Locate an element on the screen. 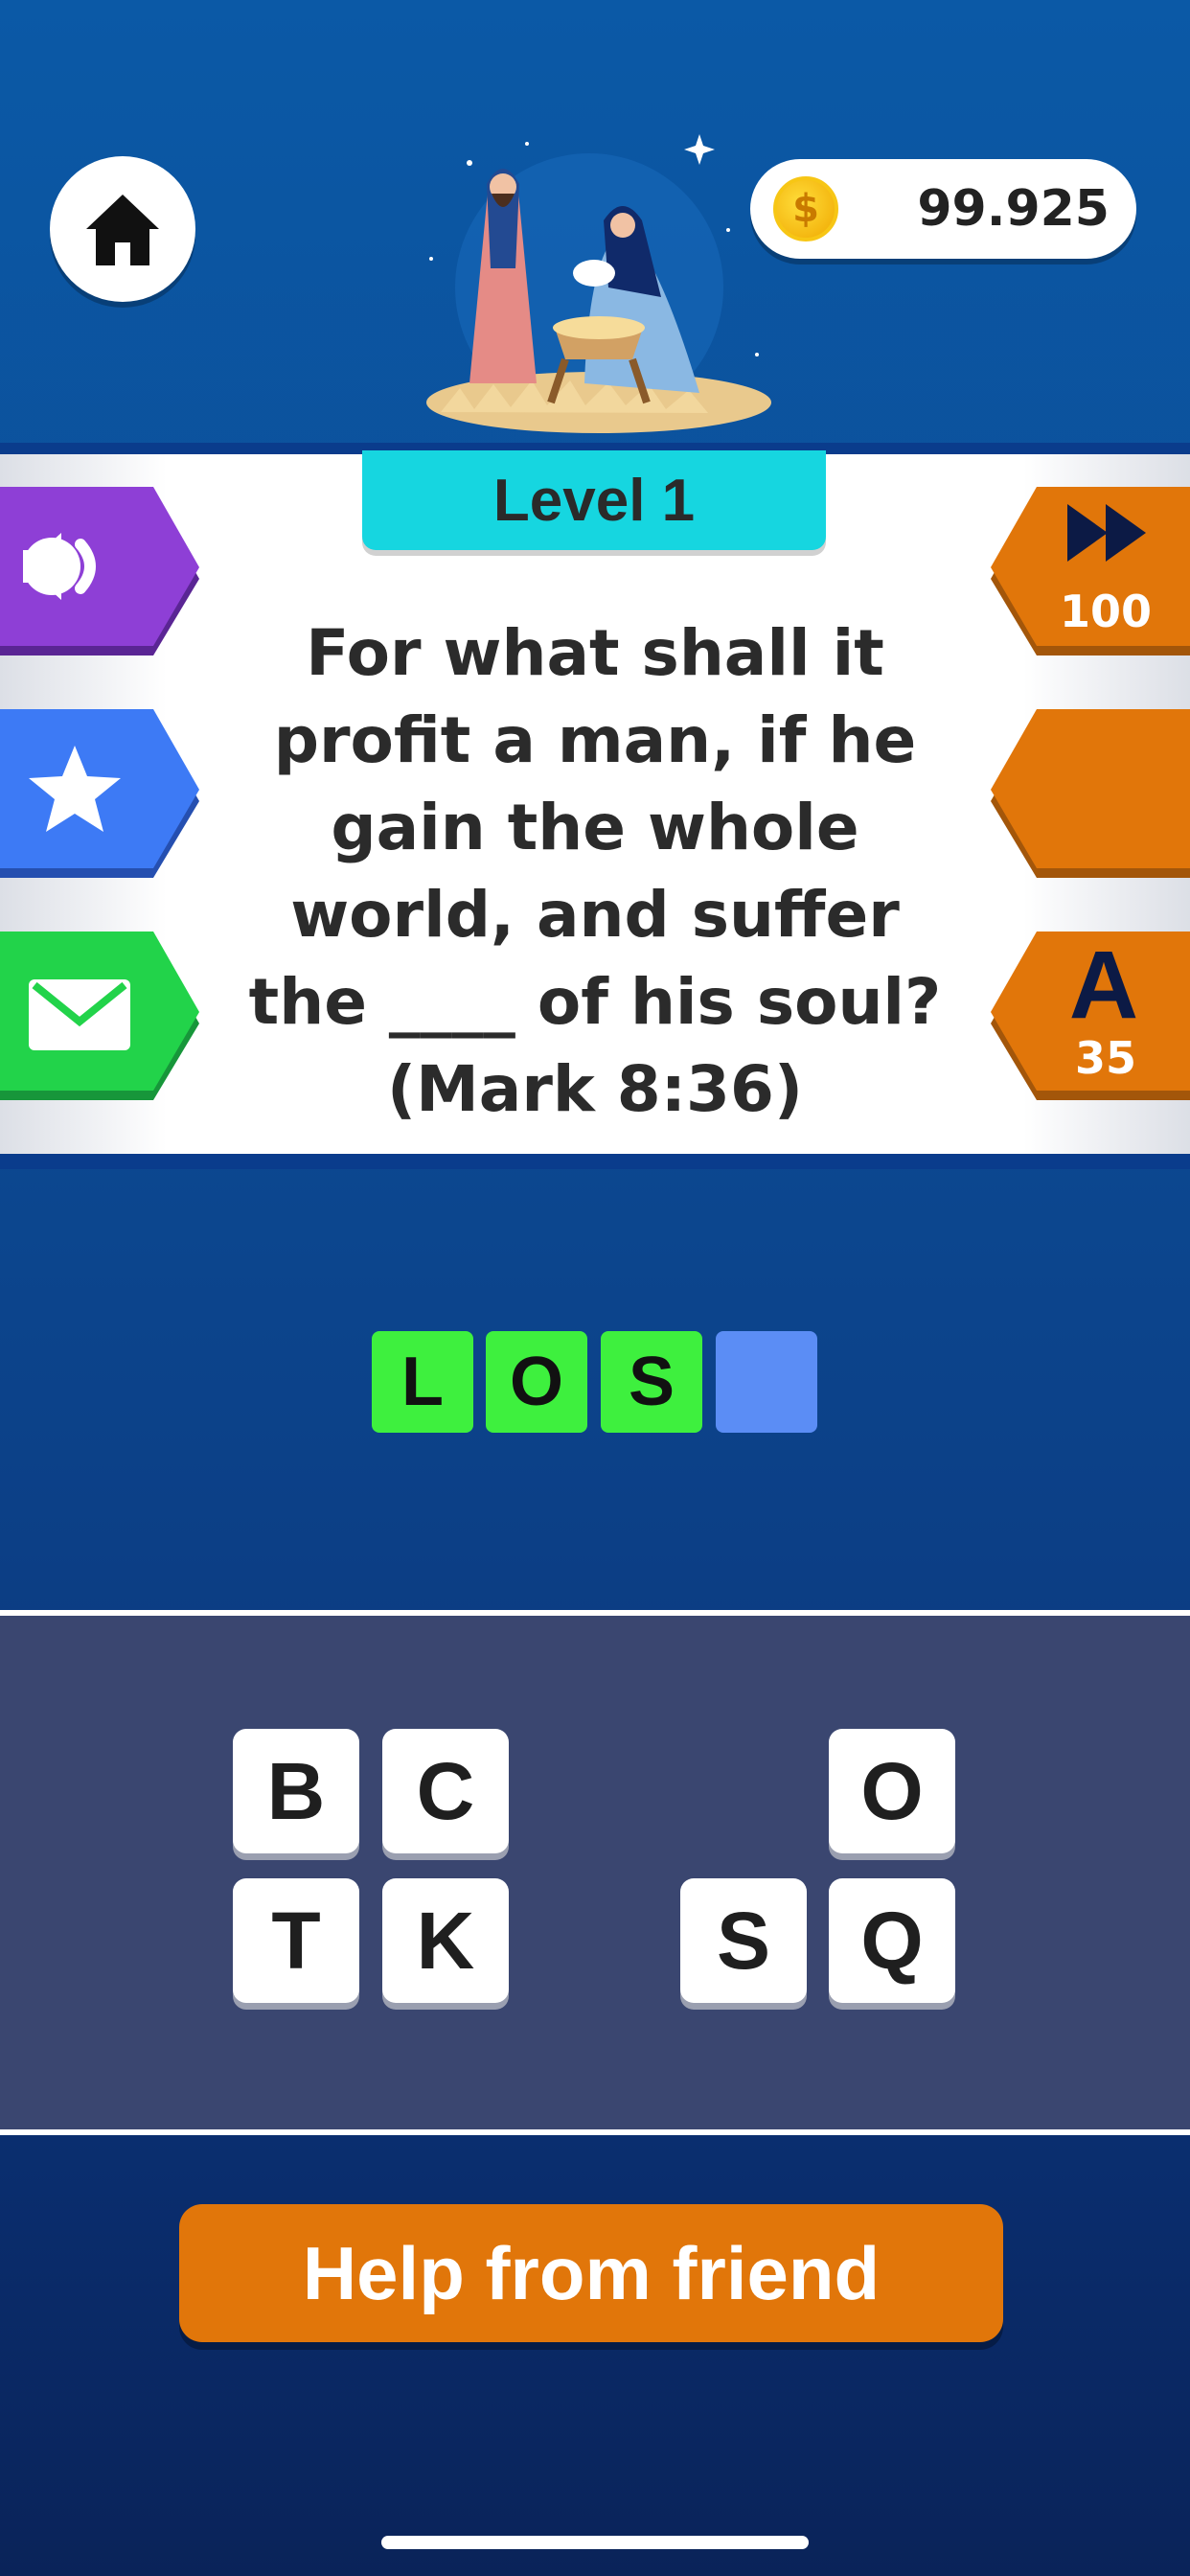  level-label: Level 1 is located at coordinates (594, 500).